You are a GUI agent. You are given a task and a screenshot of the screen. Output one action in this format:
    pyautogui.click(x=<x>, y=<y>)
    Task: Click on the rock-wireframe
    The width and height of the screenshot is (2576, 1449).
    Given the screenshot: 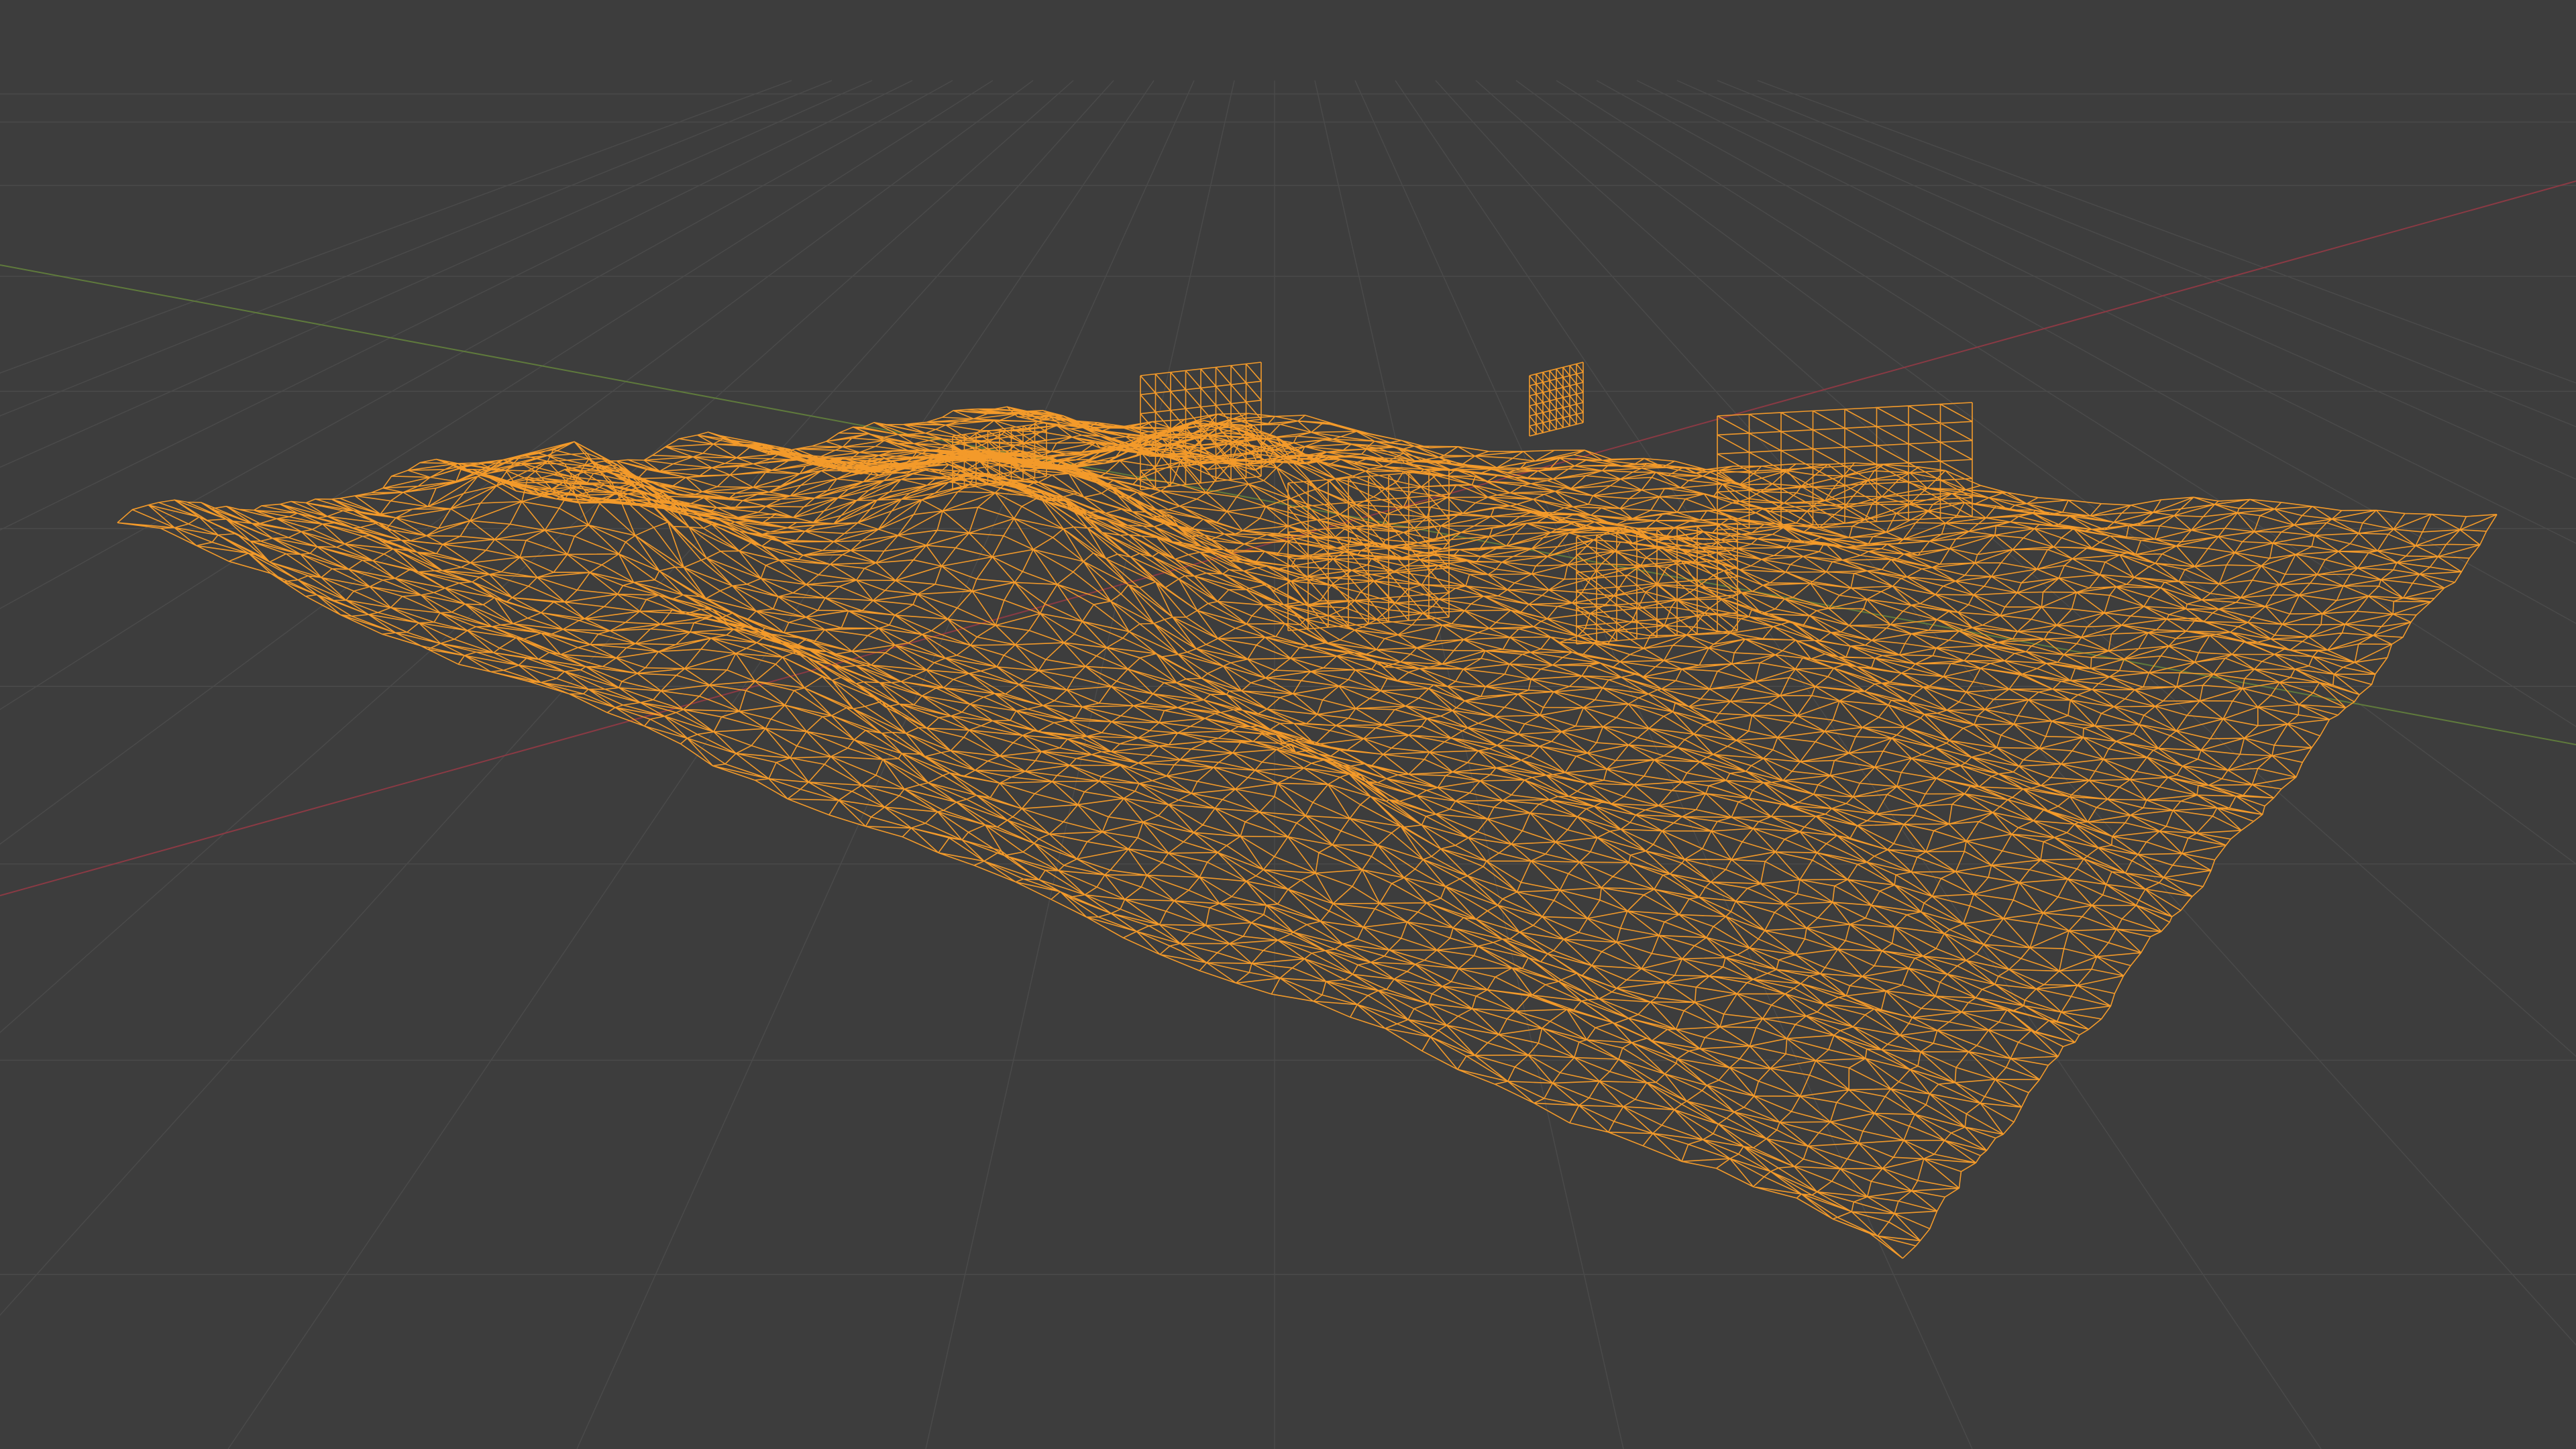 What is the action you would take?
    pyautogui.click(x=1556, y=399)
    